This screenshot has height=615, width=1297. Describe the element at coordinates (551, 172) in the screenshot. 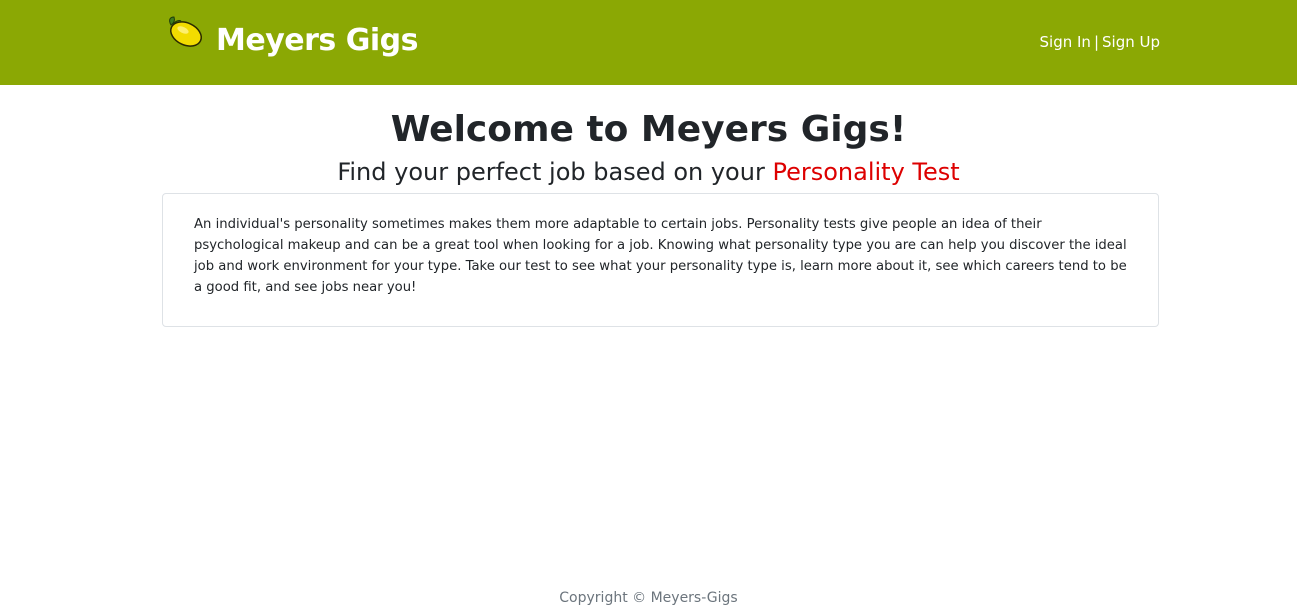

I see `subtitle-prefix: Find your perfect job based on your` at that location.